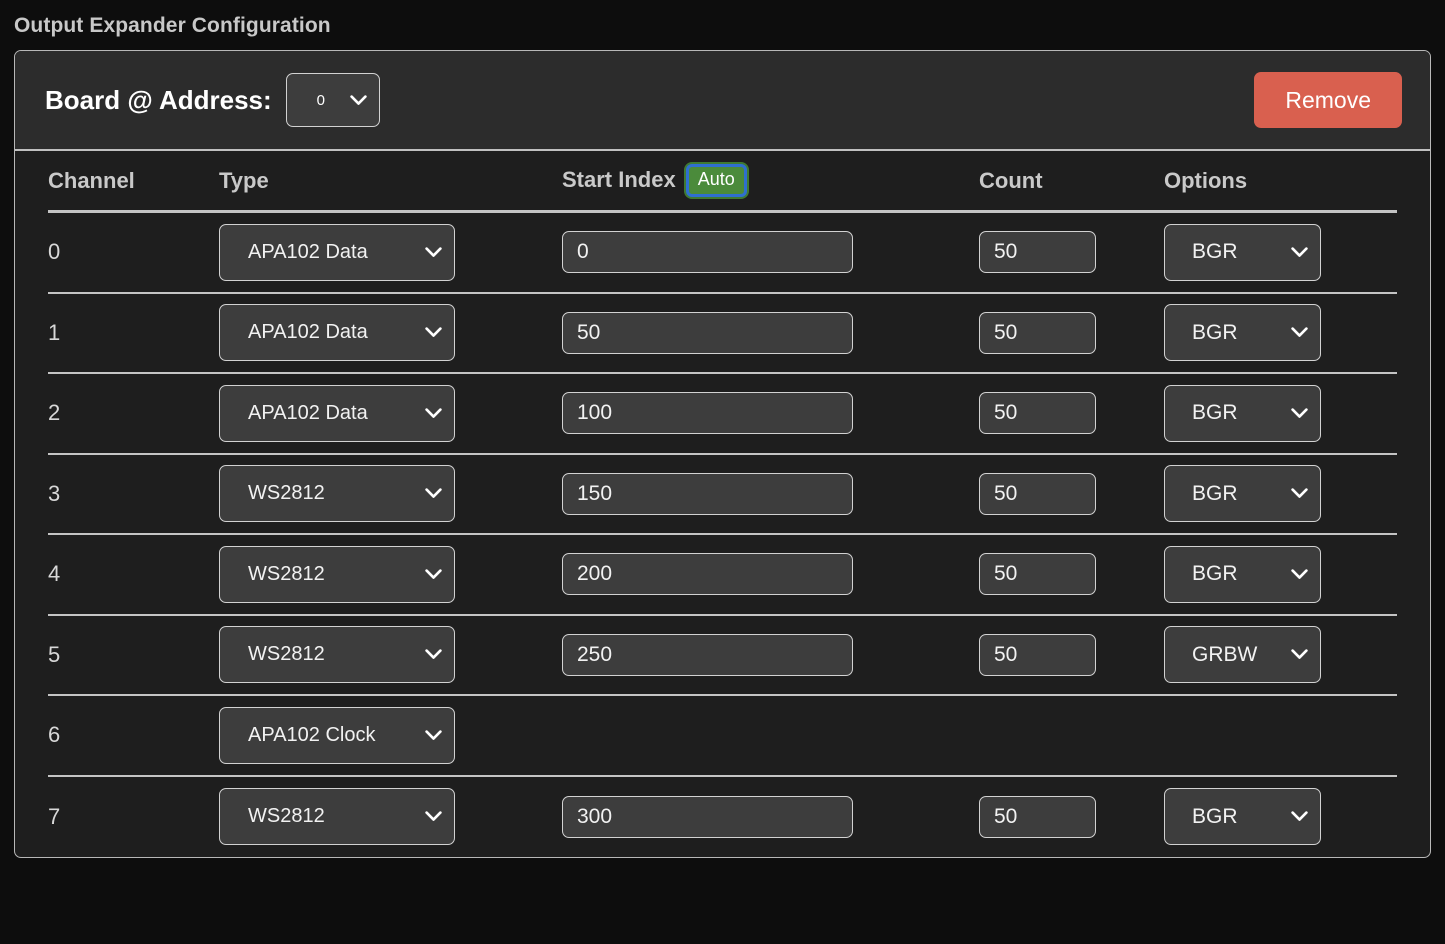 Image resolution: width=1445 pixels, height=944 pixels. I want to click on channel-number: 5, so click(54, 654).